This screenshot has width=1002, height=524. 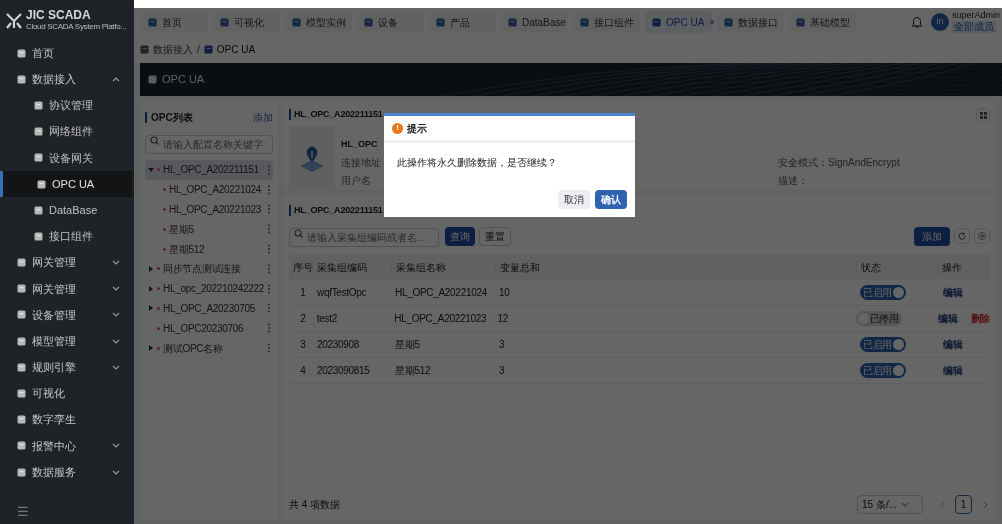 What do you see at coordinates (67, 315) in the screenshot?
I see `sidebar-item: 设备管理` at bounding box center [67, 315].